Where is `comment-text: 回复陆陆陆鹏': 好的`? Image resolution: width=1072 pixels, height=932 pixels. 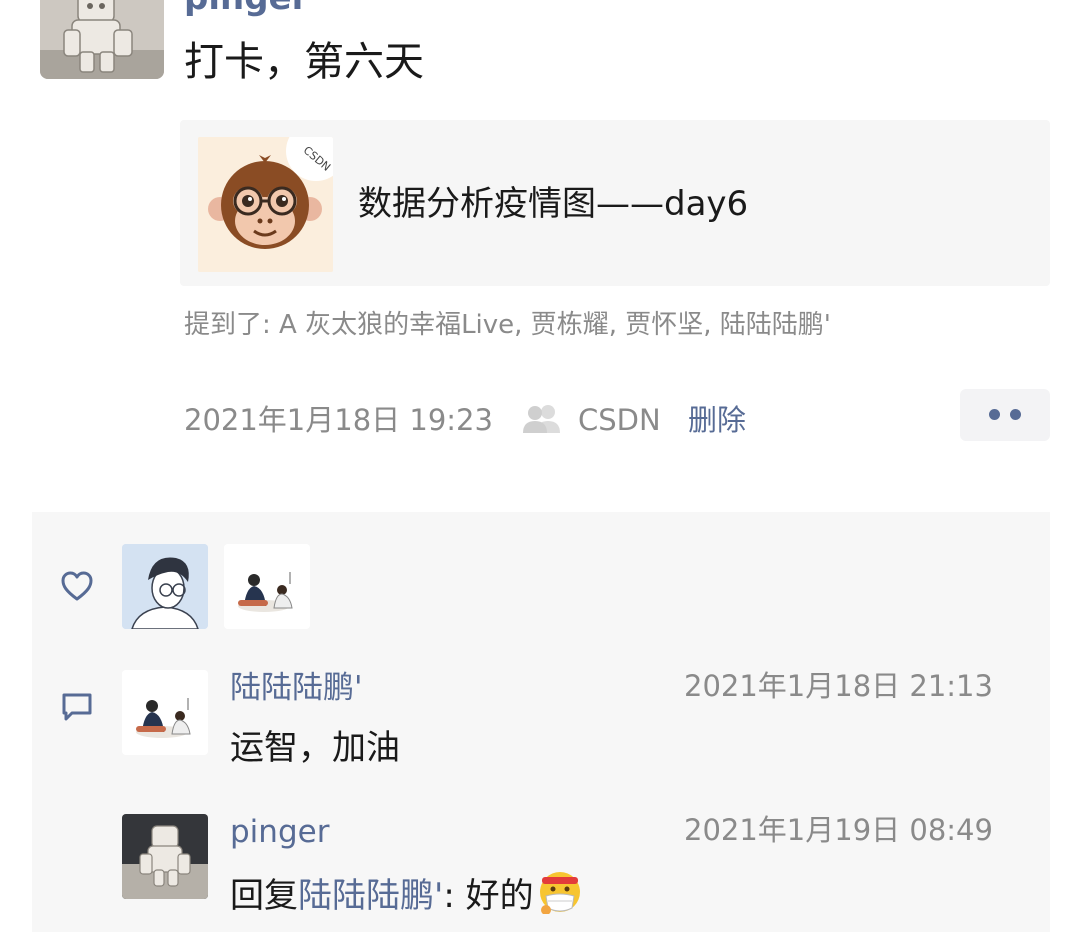 comment-text: 回复陆陆陆鹏': 好的 is located at coordinates (407, 897).